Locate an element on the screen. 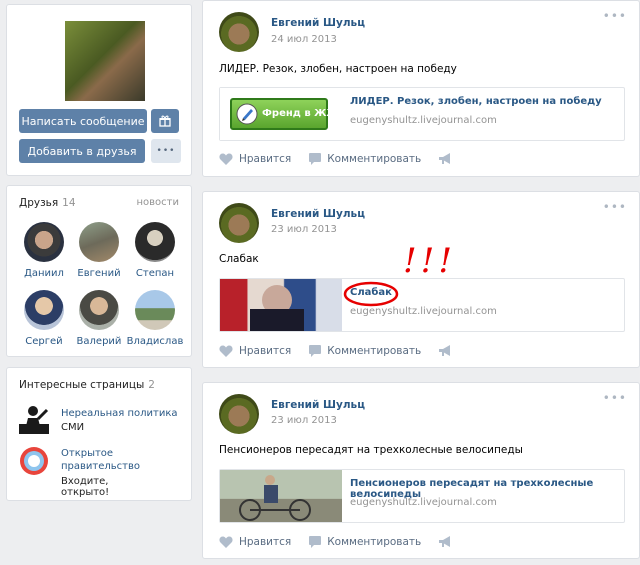 The image size is (640, 565). gift-icon is located at coordinates (165, 121).